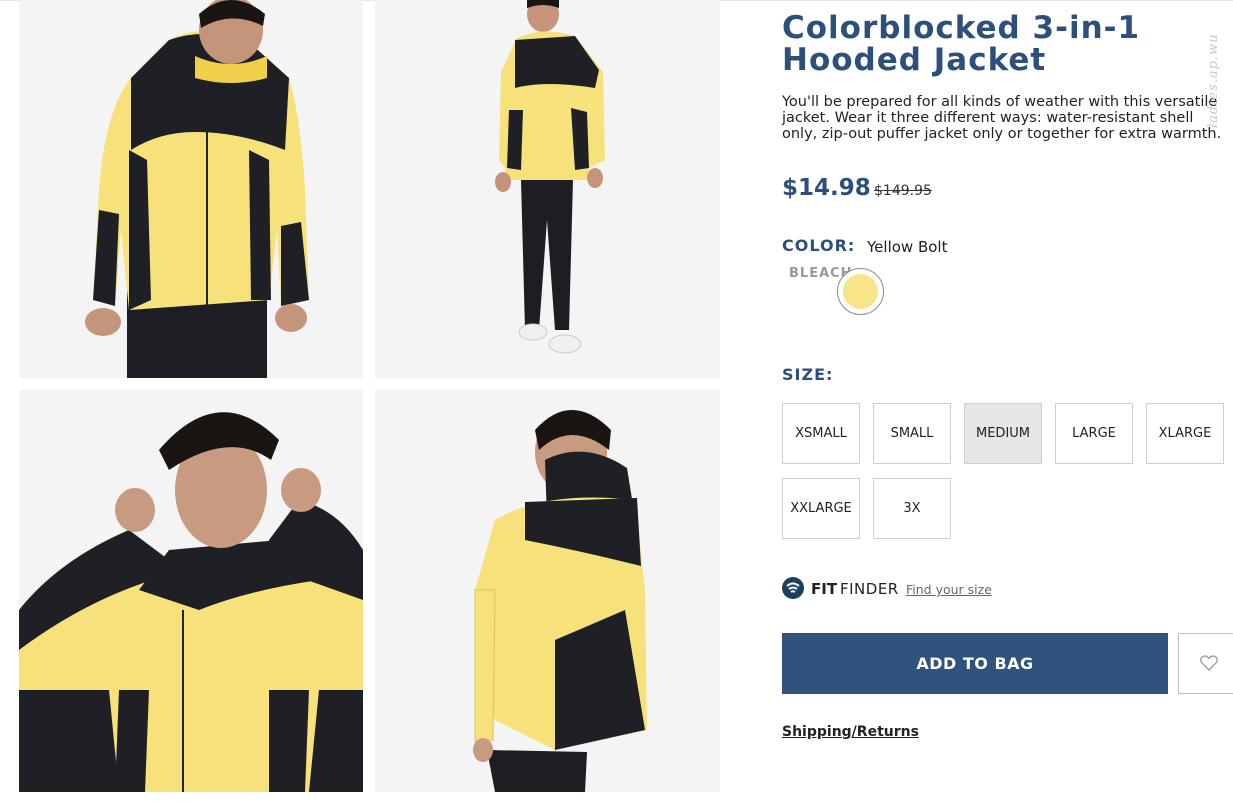  I want to click on selected-color-name: Yellow Bolt, so click(907, 247).